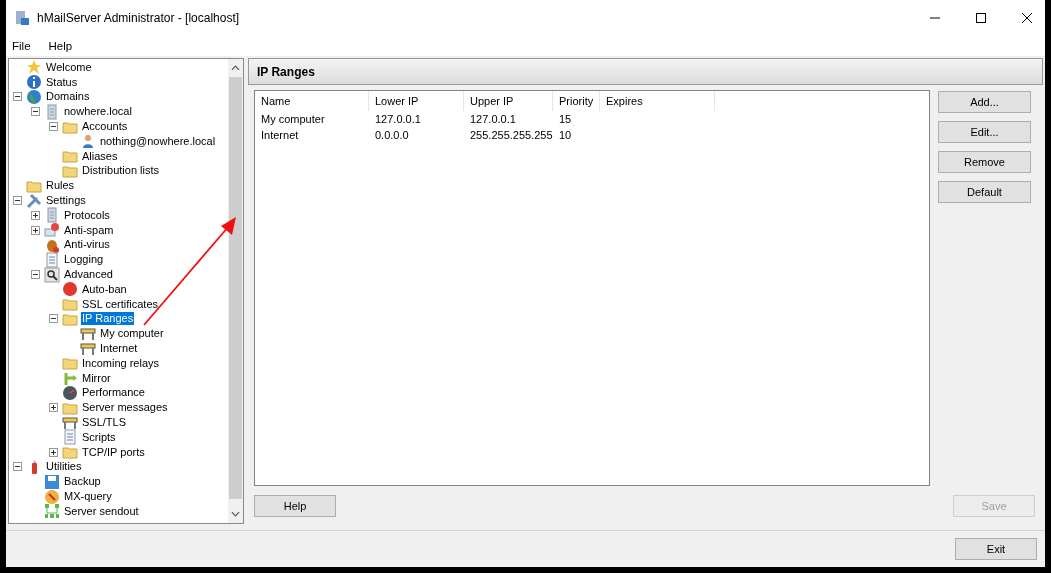  I want to click on column-header: Lower IP, so click(416, 101).